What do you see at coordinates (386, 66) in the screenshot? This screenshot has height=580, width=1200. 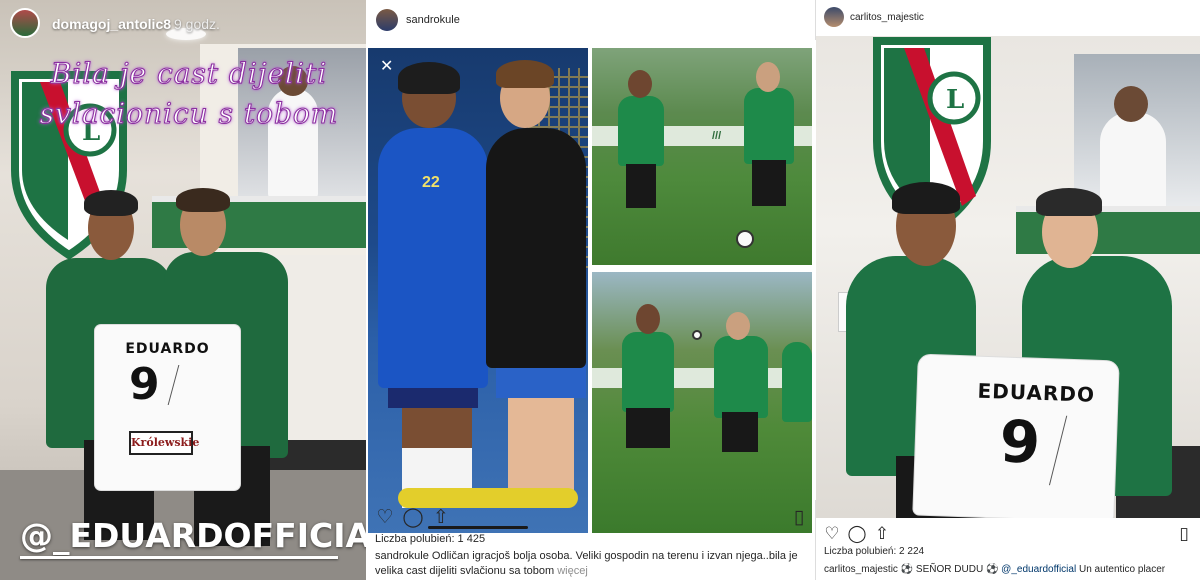 I see `close-icon: ✕` at bounding box center [386, 66].